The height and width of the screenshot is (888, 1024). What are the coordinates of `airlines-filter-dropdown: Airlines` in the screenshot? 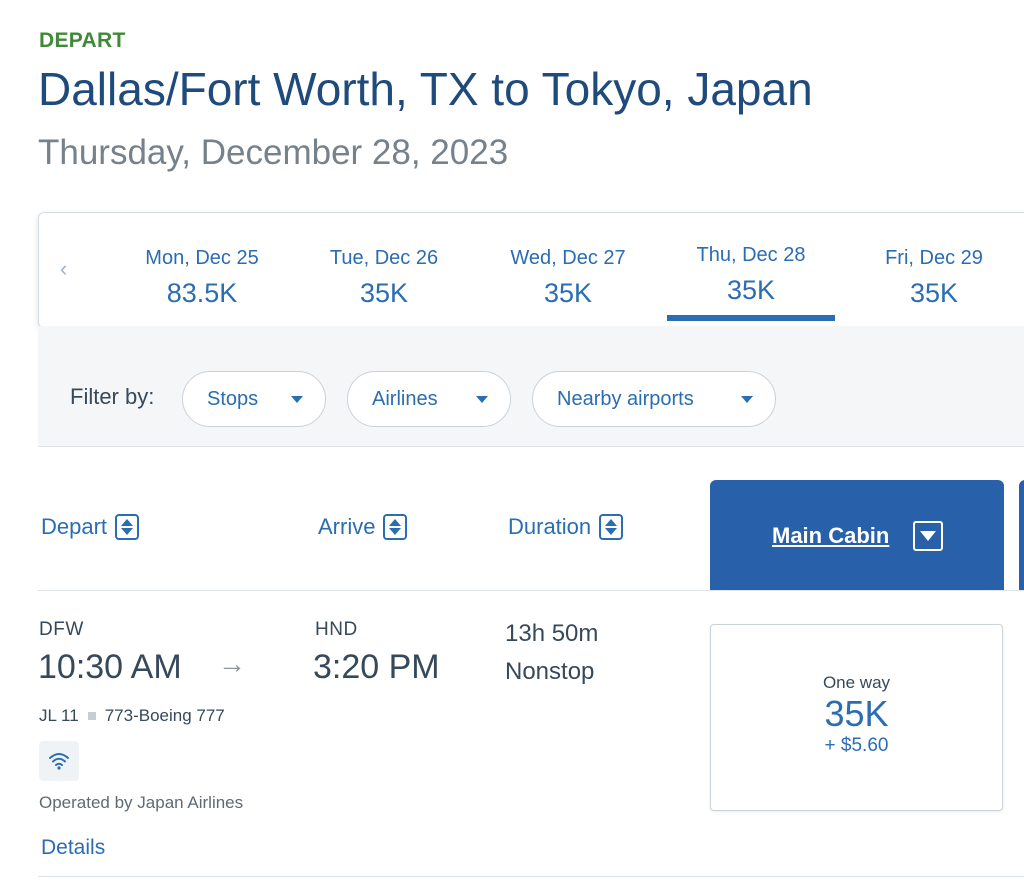 It's located at (429, 399).